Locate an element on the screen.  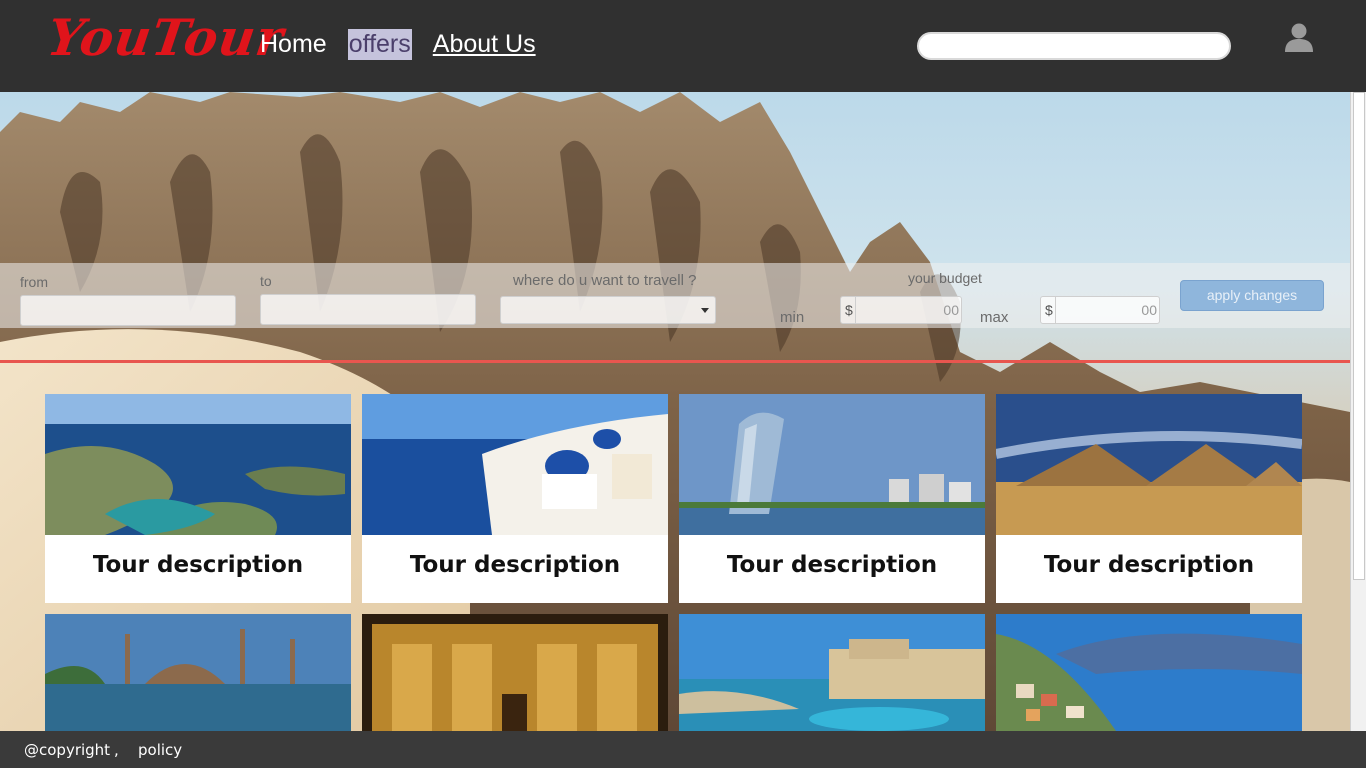
from-date-input is located at coordinates (128, 310).